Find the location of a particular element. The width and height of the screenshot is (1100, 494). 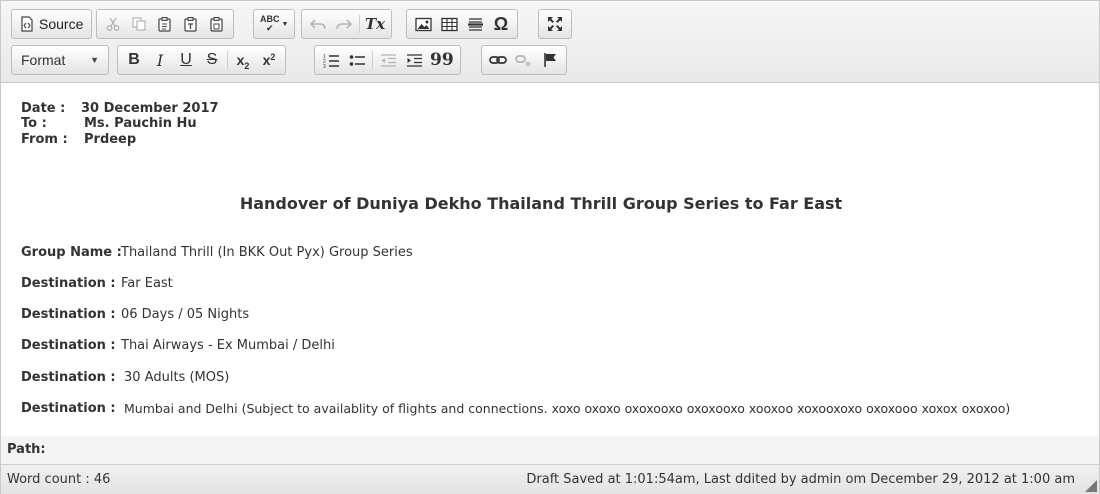

undo-group: Tx is located at coordinates (347, 24).